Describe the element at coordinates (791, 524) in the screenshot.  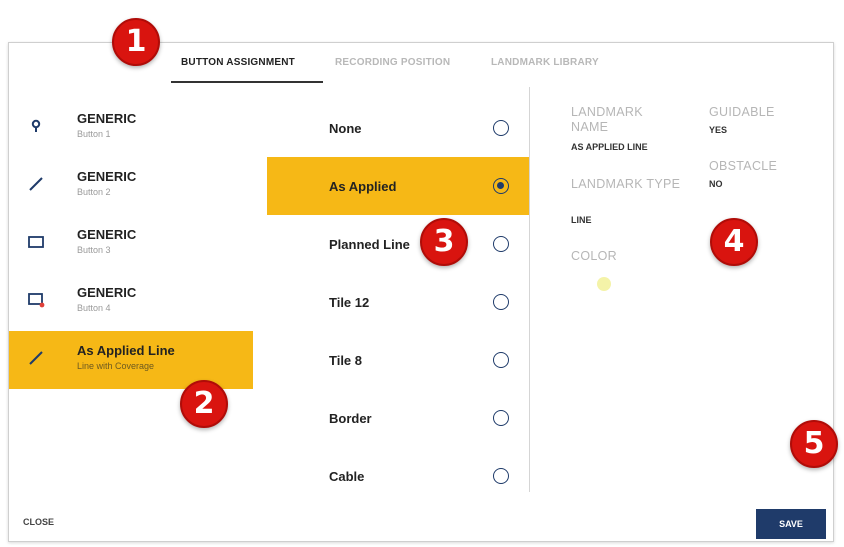
I see `save-button: SAVE` at that location.